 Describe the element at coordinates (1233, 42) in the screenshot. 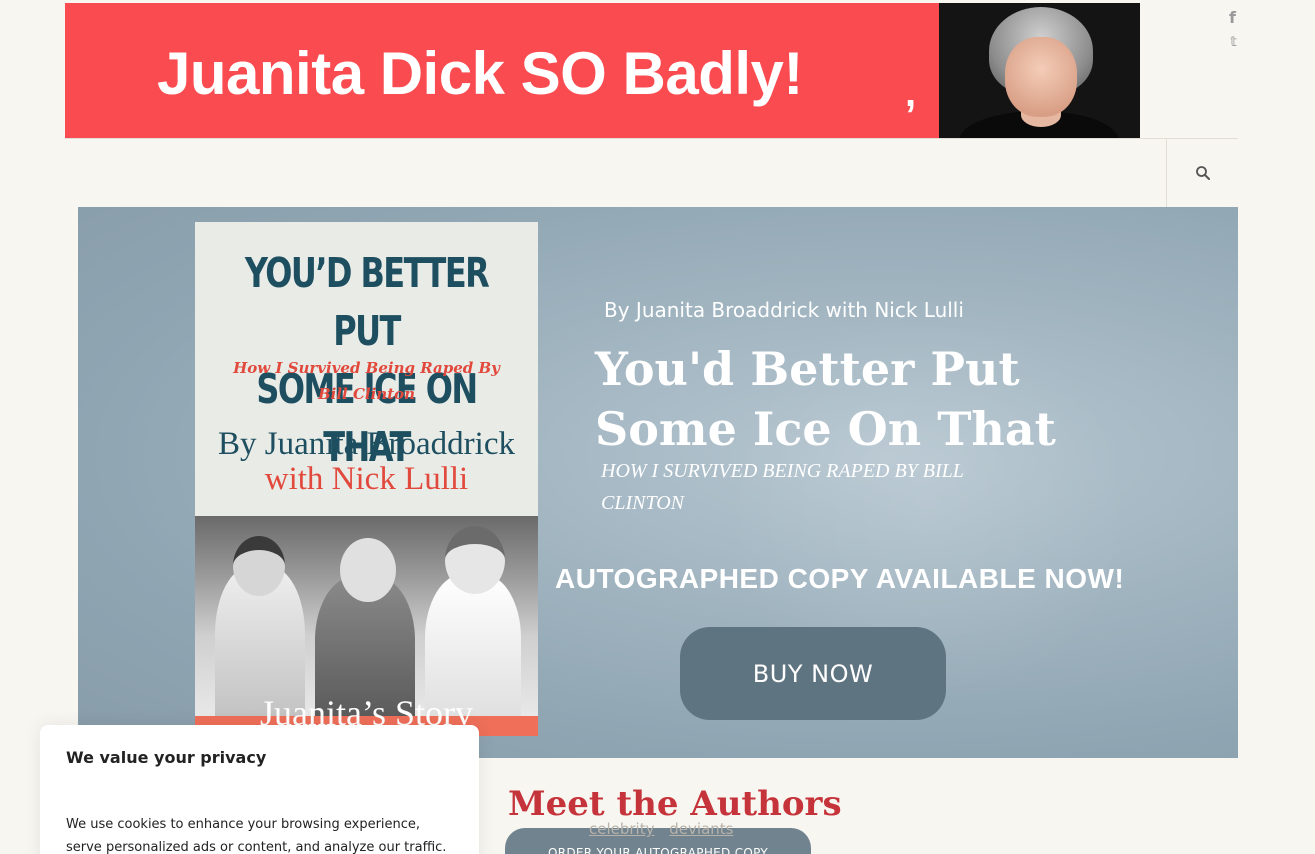

I see `twitter-icon: 𝕥` at that location.